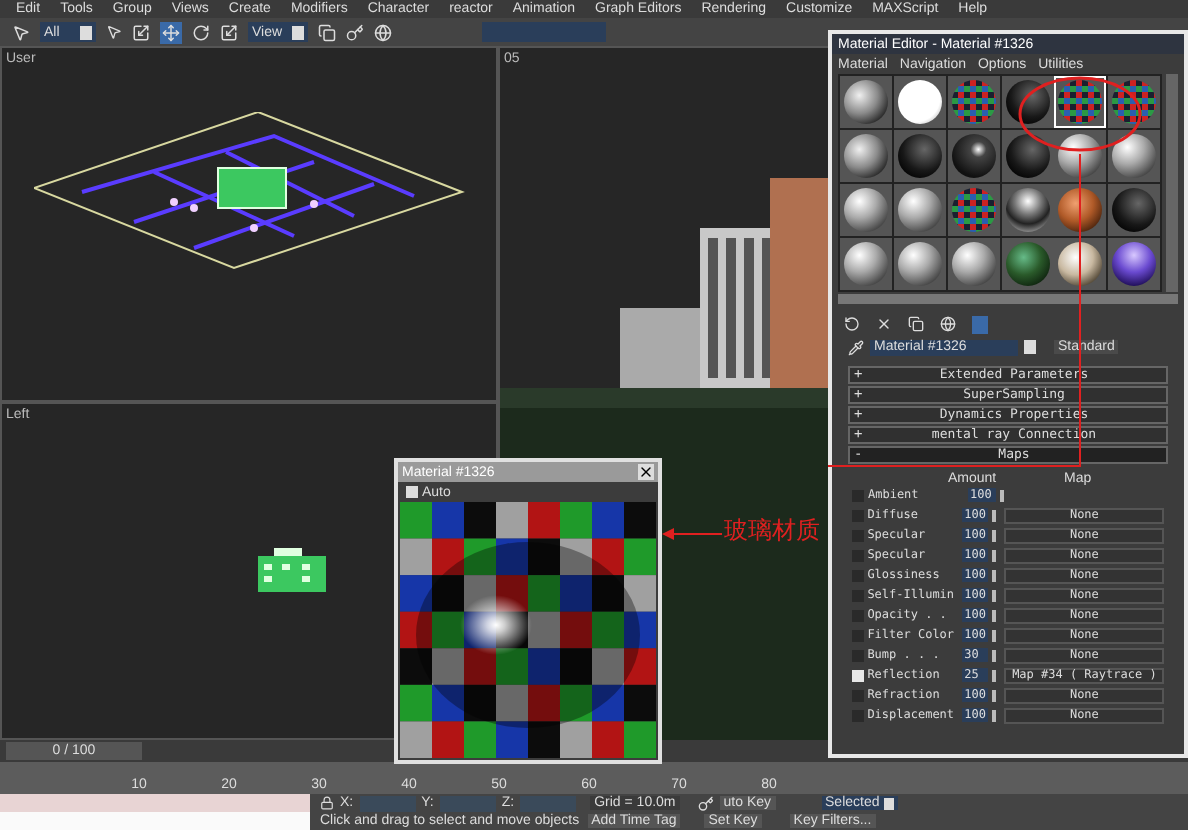 This screenshot has height=830, width=1188. Describe the element at coordinates (772, 530) in the screenshot. I see `annotation-text: 玻璃材质` at that location.